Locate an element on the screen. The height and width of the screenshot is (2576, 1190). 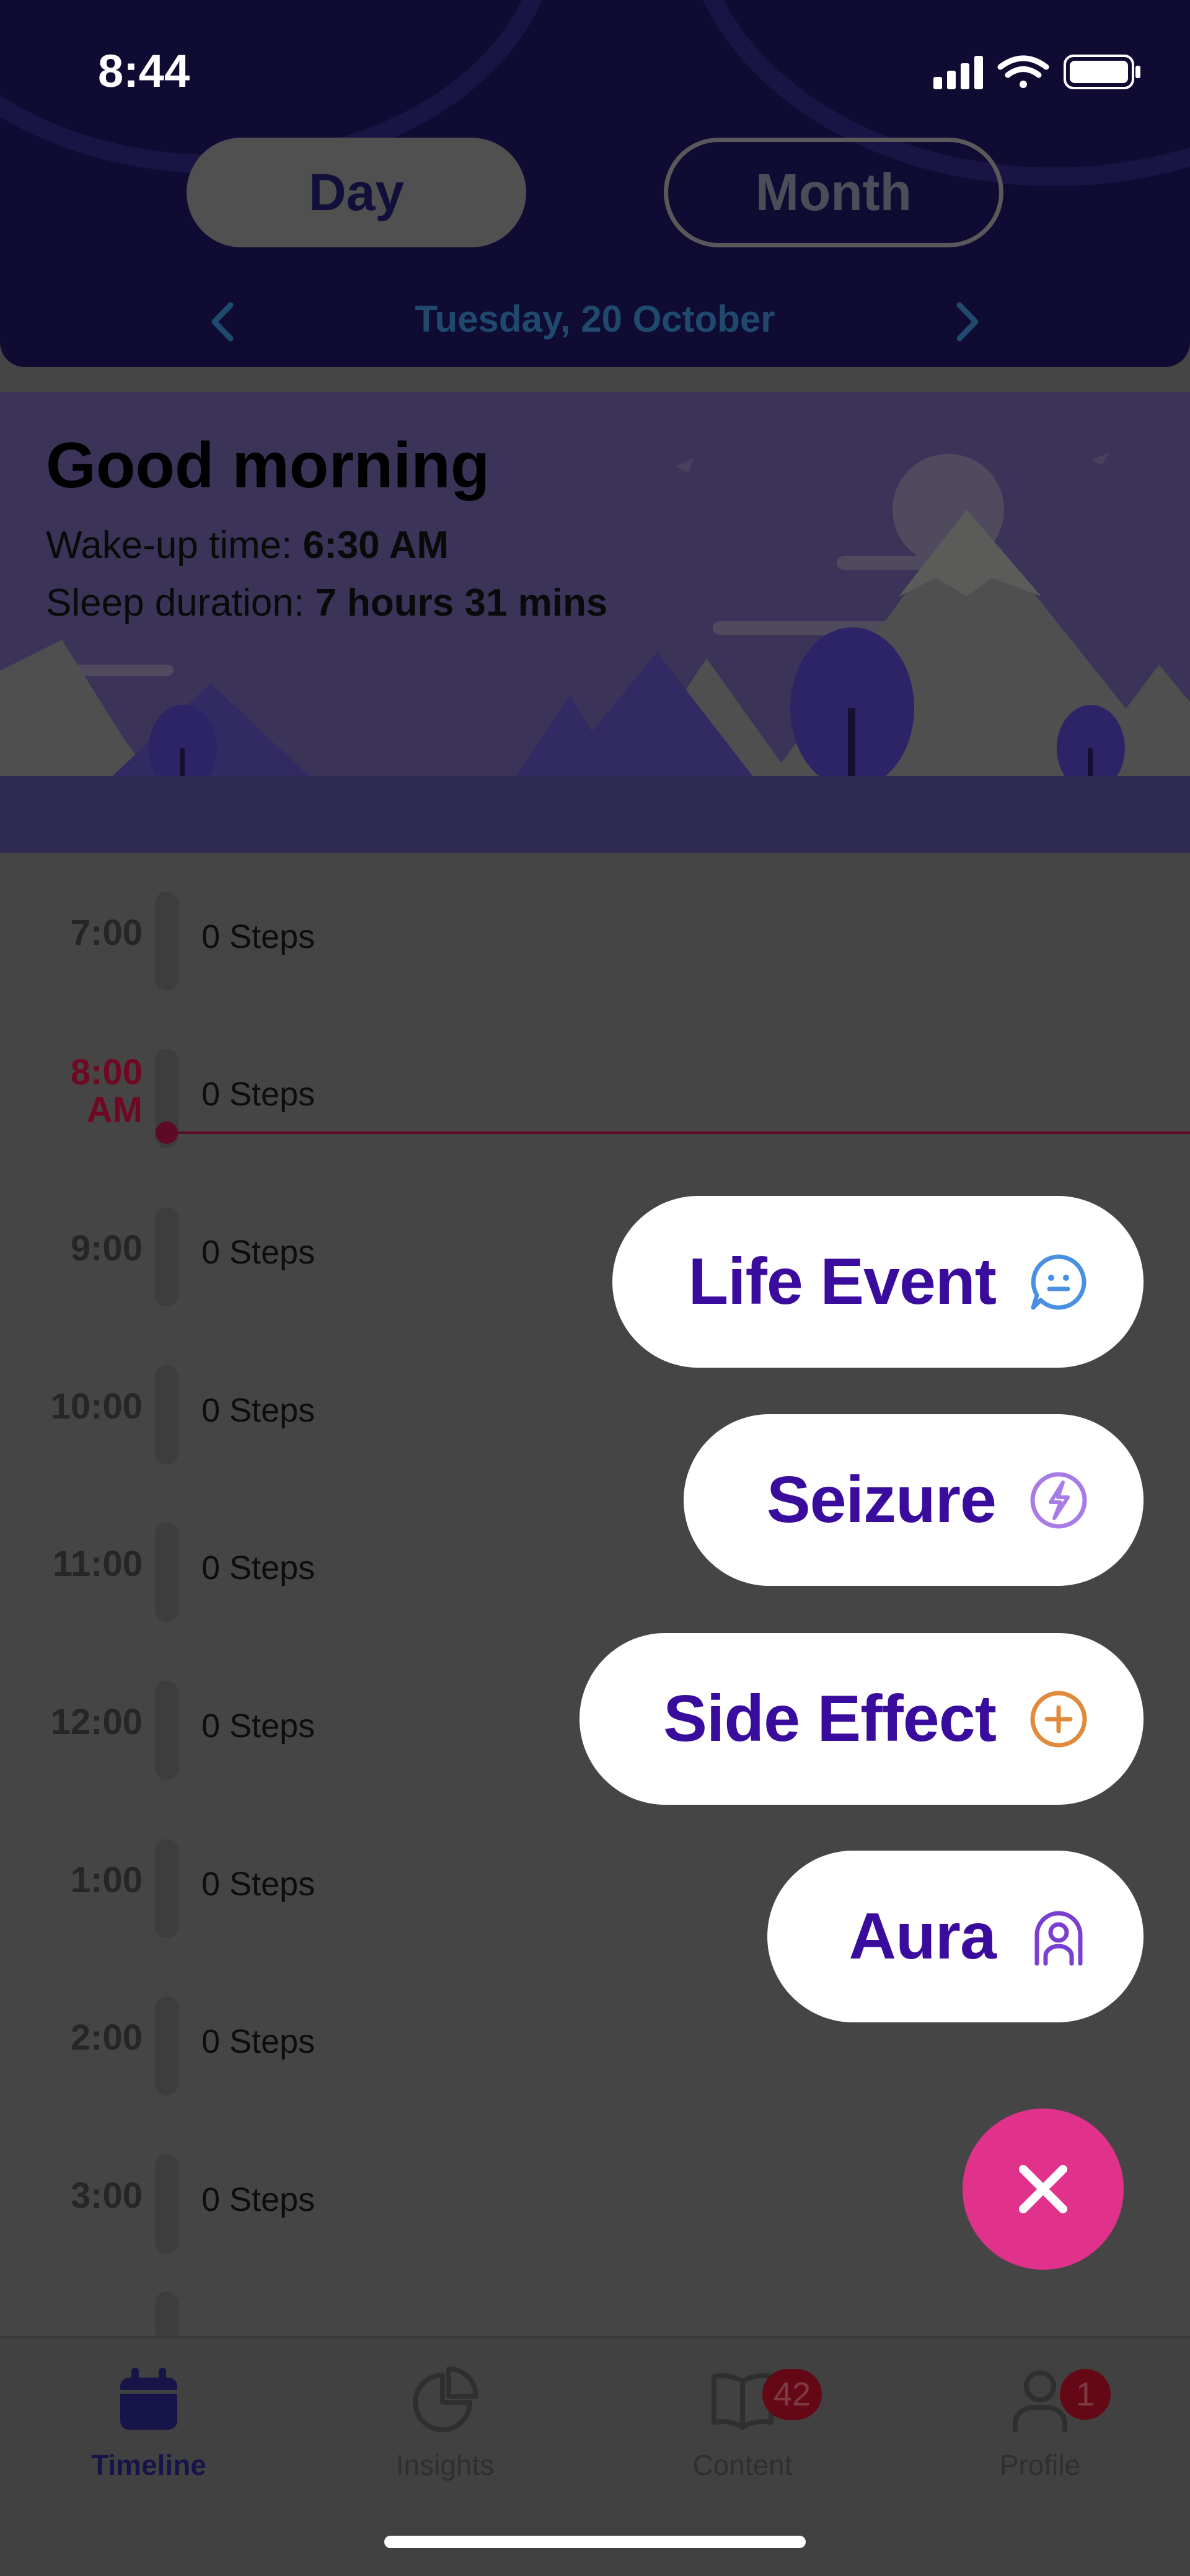
wake-up-value: 6:30 AM is located at coordinates (375, 545).